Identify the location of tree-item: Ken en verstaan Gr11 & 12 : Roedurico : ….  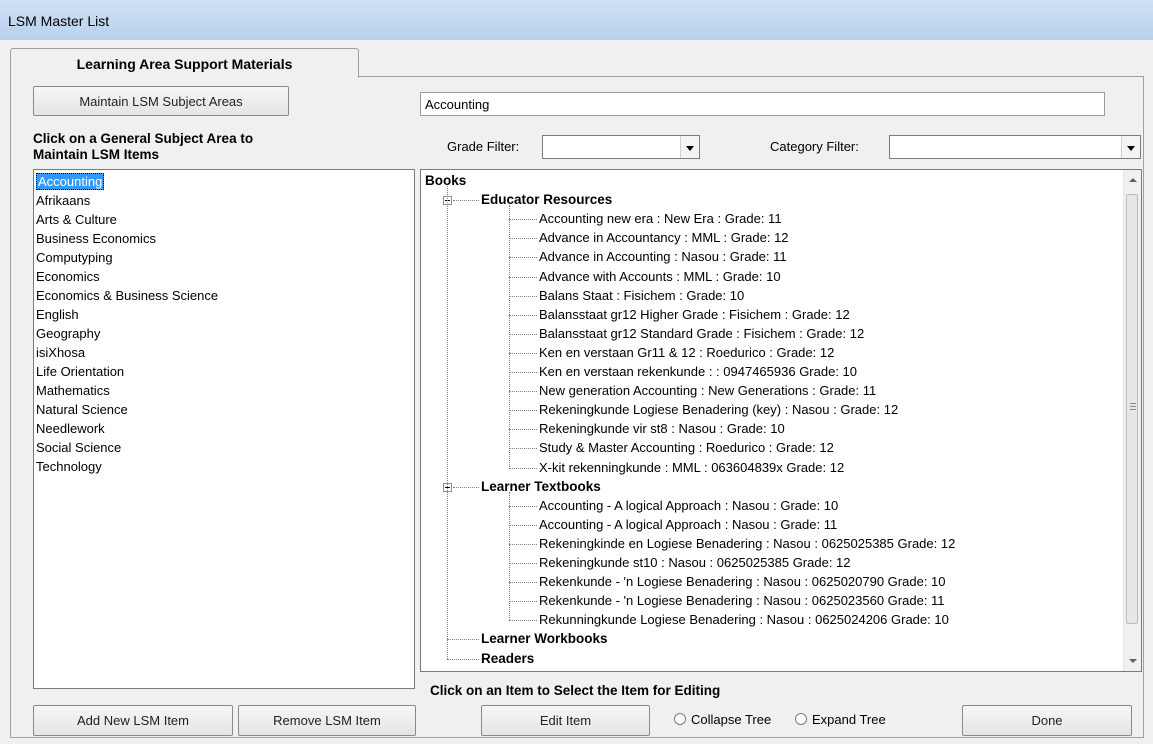
(686, 353).